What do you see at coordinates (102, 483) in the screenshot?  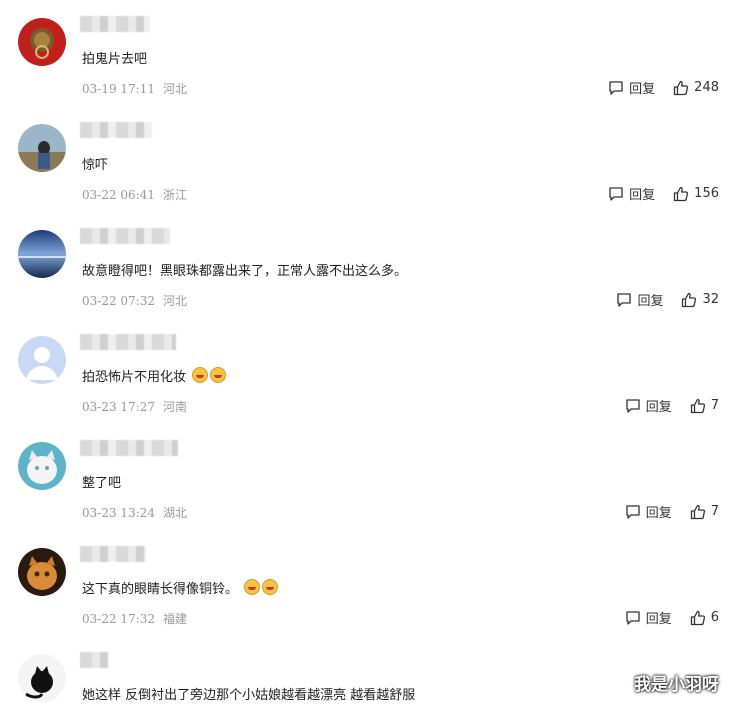 I see `comment-text: 整了吧` at bounding box center [102, 483].